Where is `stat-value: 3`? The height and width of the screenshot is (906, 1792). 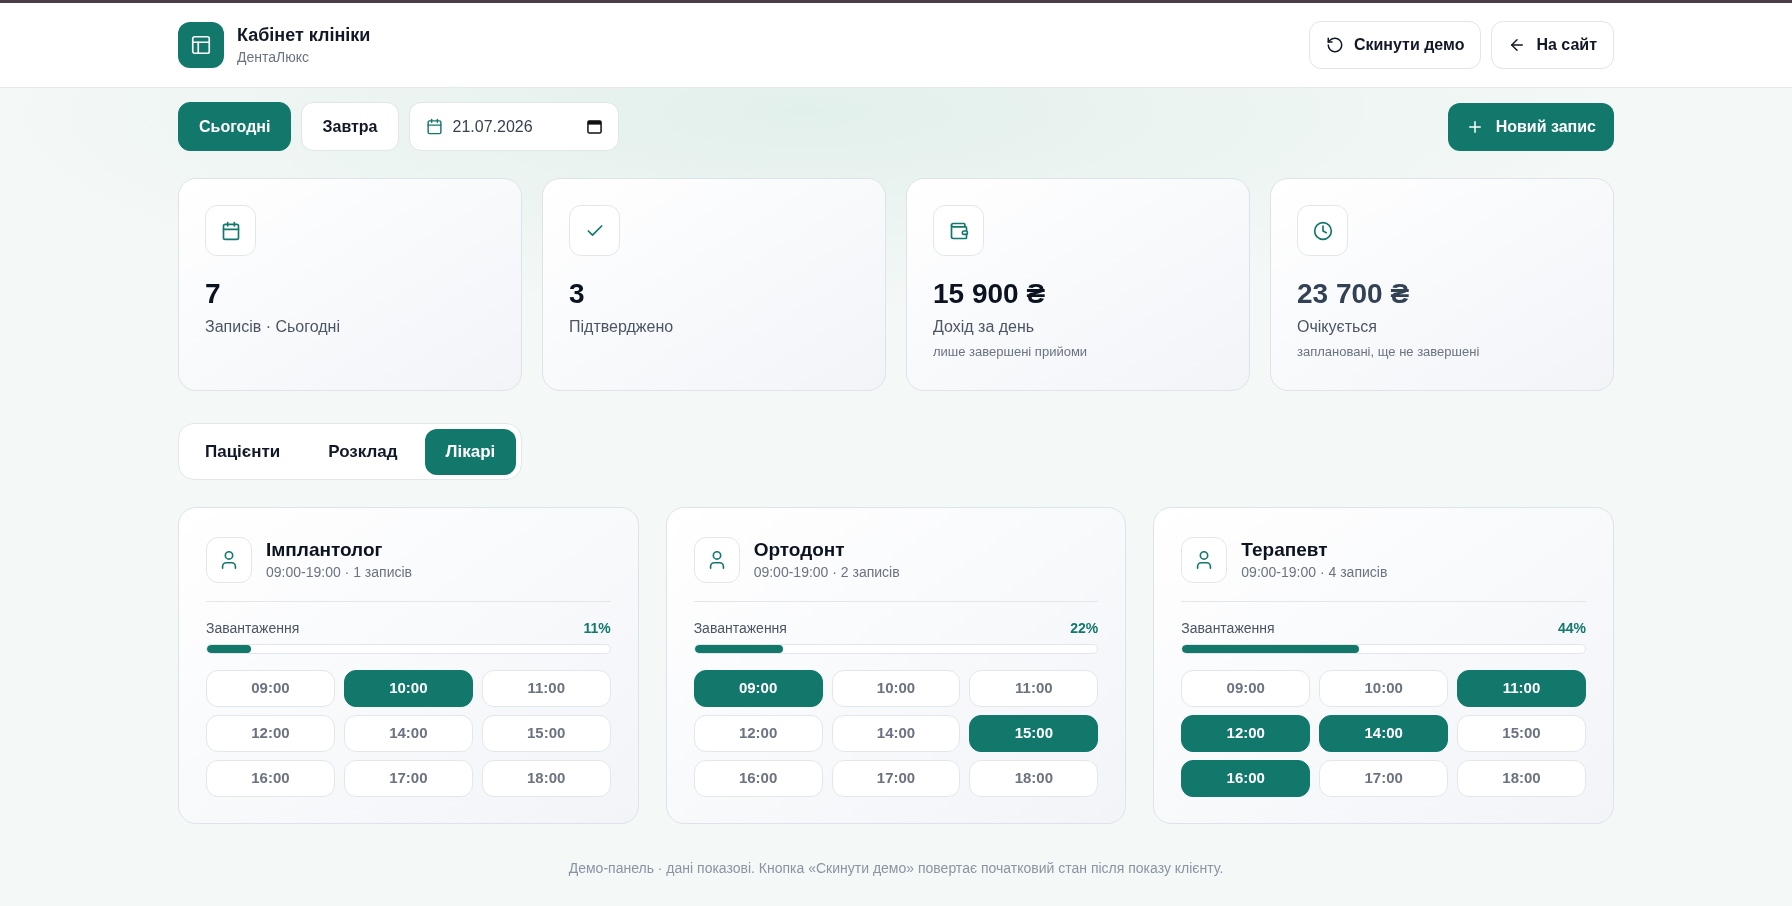
stat-value: 3 is located at coordinates (577, 294).